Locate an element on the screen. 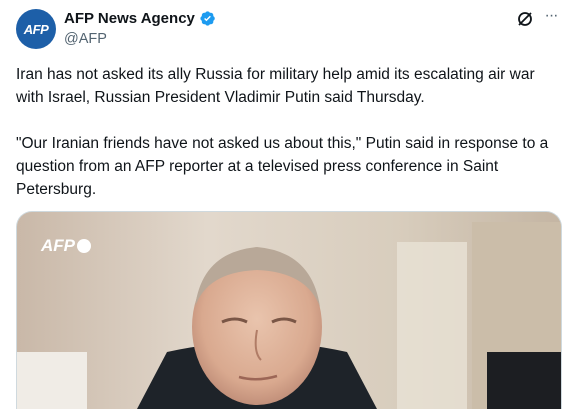 This screenshot has width=571, height=409. author-display-name: AFP News Agency is located at coordinates (129, 18).